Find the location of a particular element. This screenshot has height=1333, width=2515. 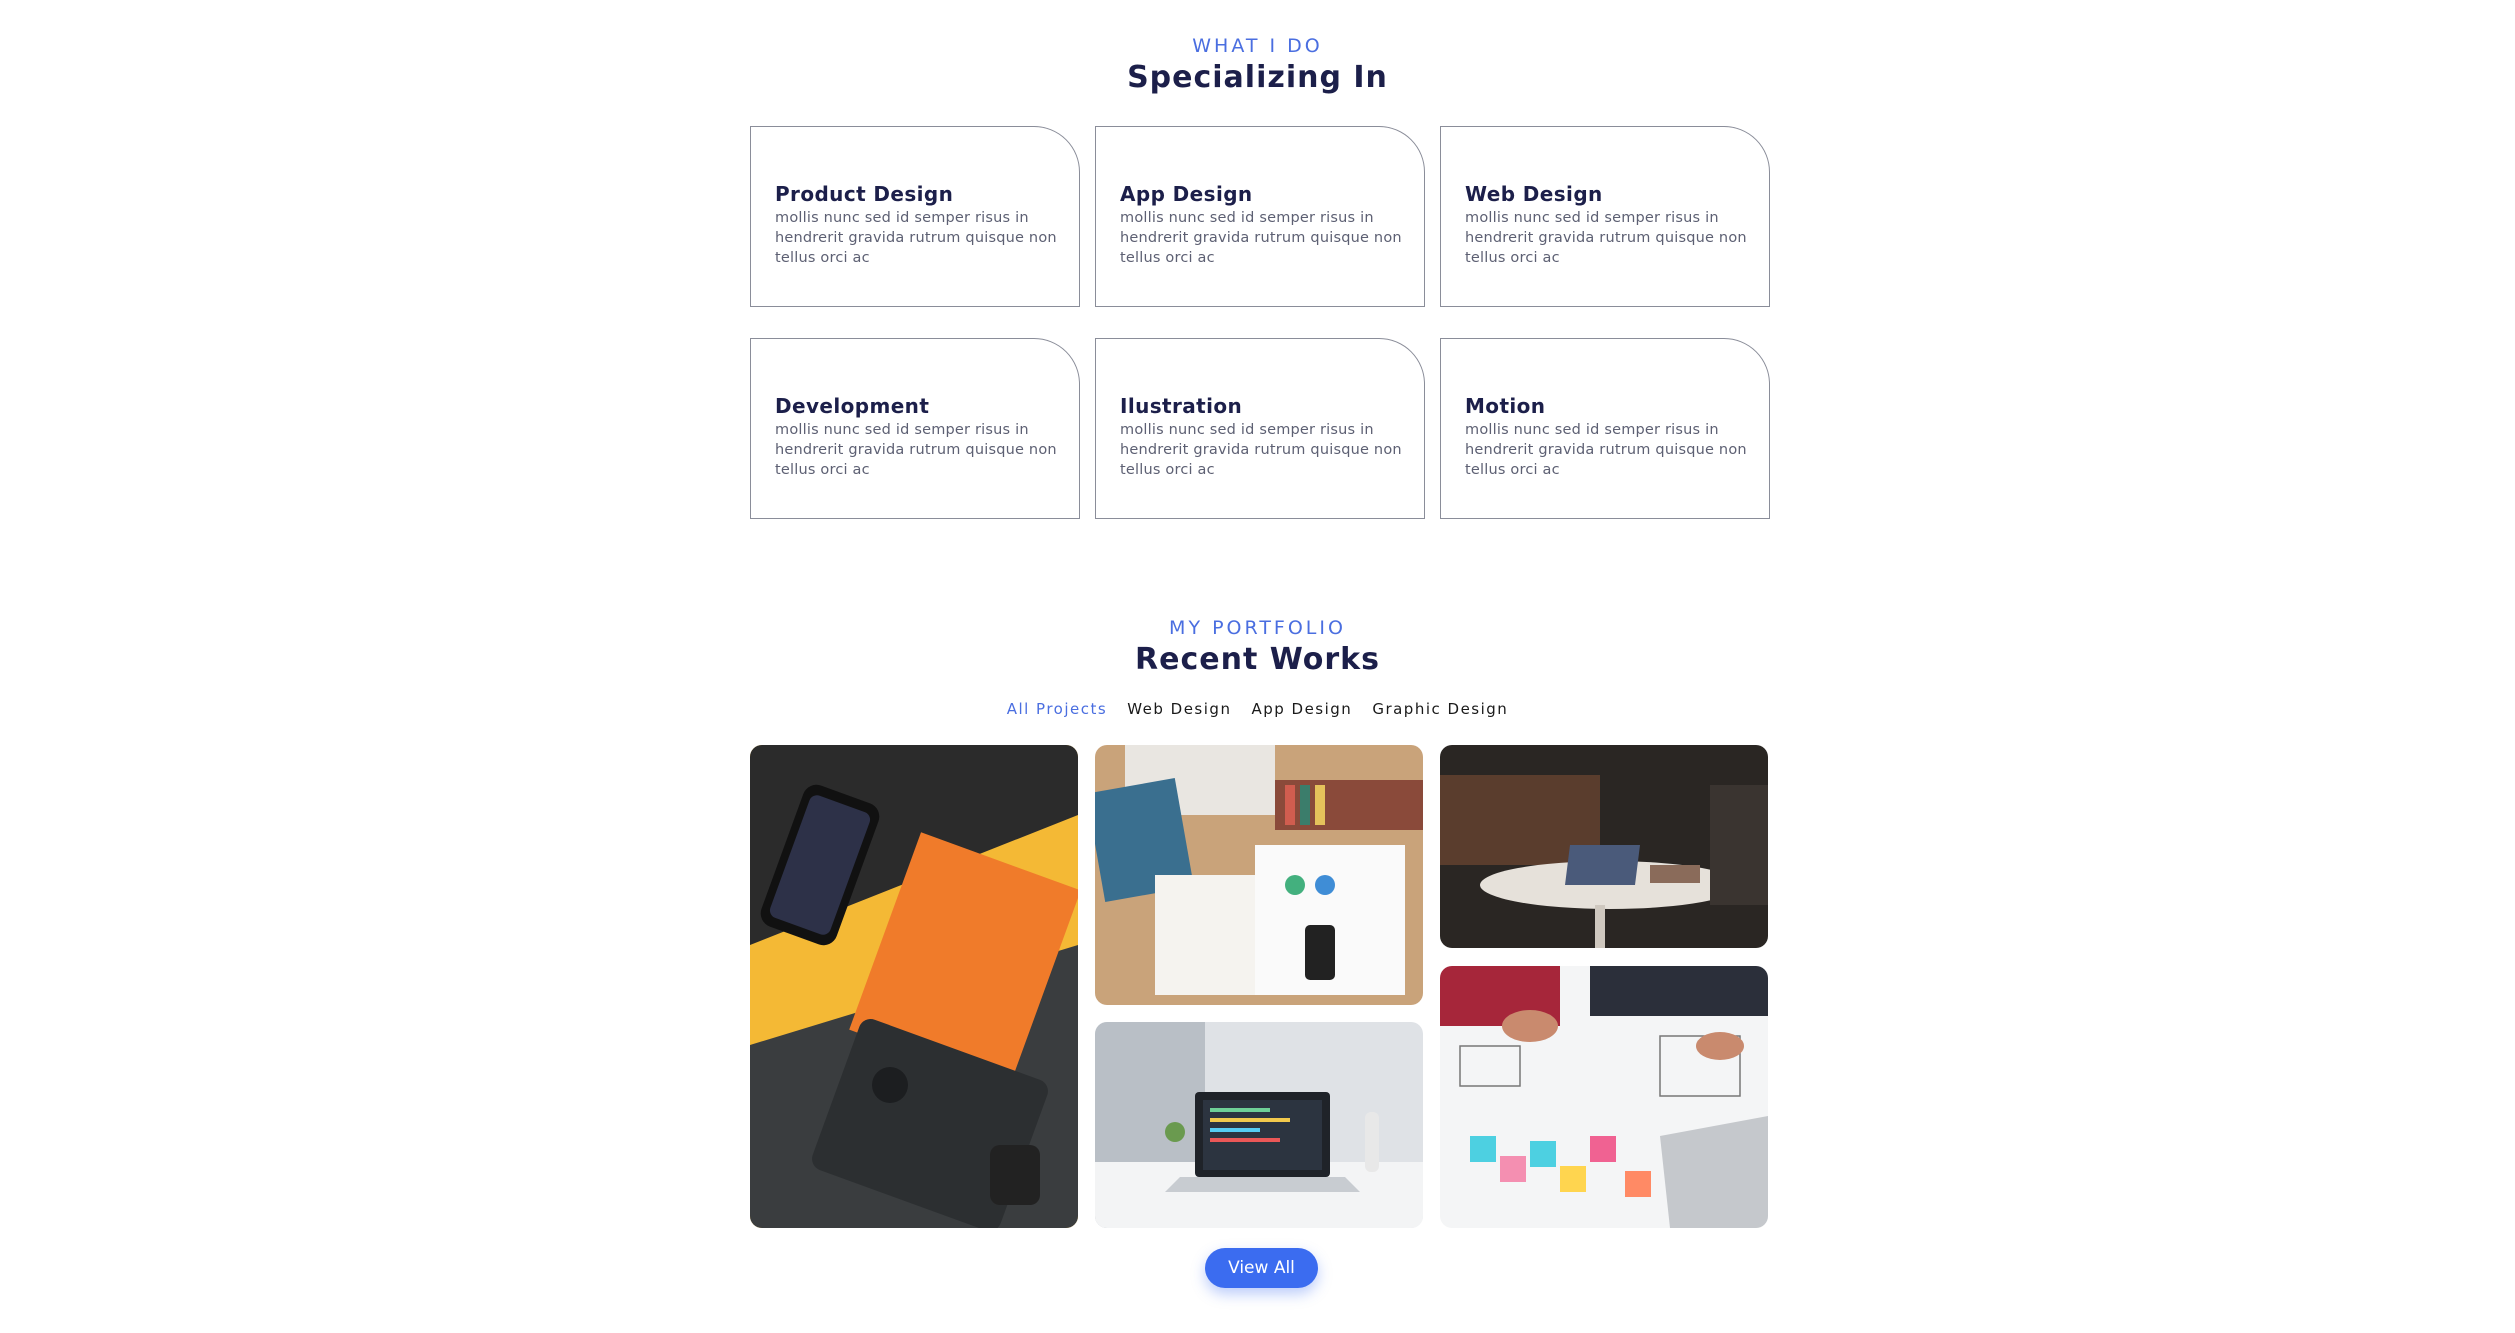

desk-flatlay-photo is located at coordinates (1259, 875).